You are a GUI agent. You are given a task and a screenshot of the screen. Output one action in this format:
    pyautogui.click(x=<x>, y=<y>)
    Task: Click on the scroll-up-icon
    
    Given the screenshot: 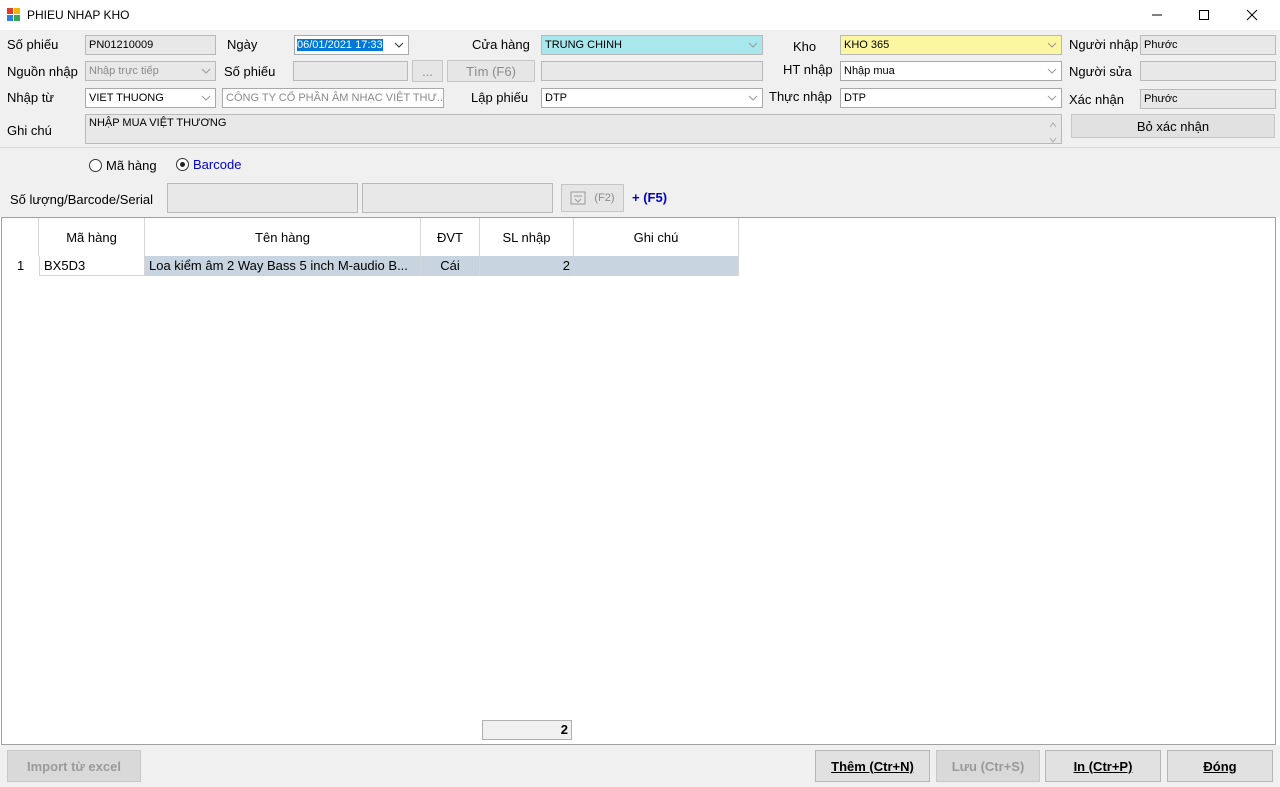 What is the action you would take?
    pyautogui.click(x=1053, y=125)
    